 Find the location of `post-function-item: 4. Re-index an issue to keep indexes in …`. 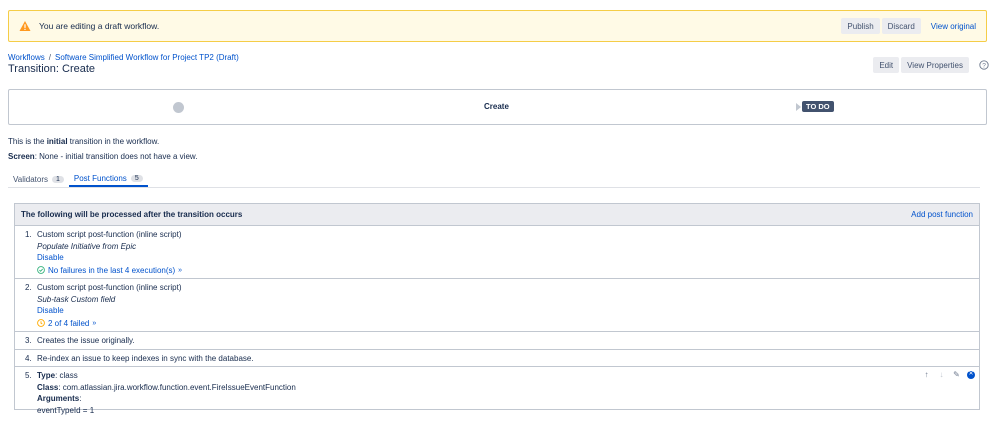

post-function-item: 4. Re-index an issue to keep indexes in … is located at coordinates (497, 358).